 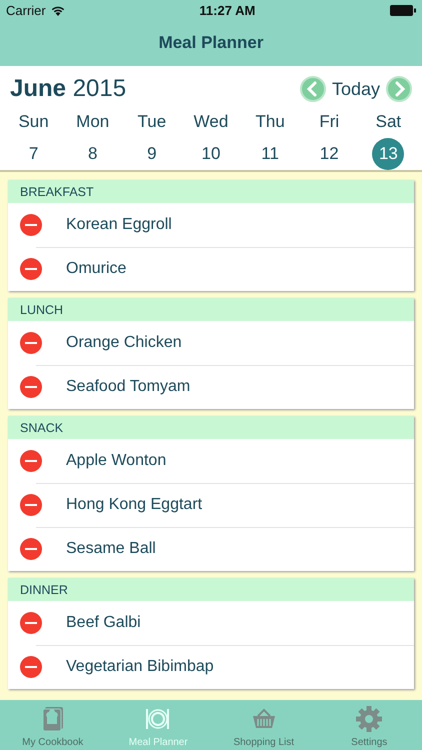 What do you see at coordinates (128, 387) in the screenshot?
I see `meal-item: Seafood Tomyam` at bounding box center [128, 387].